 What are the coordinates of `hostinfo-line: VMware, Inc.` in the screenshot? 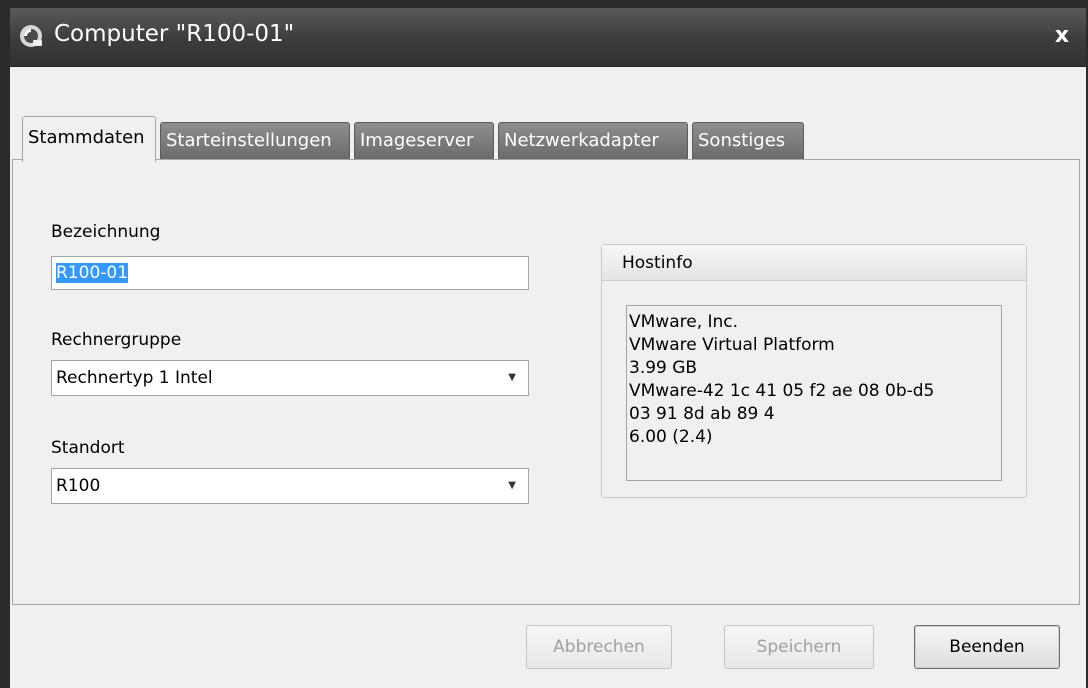 It's located at (684, 322).